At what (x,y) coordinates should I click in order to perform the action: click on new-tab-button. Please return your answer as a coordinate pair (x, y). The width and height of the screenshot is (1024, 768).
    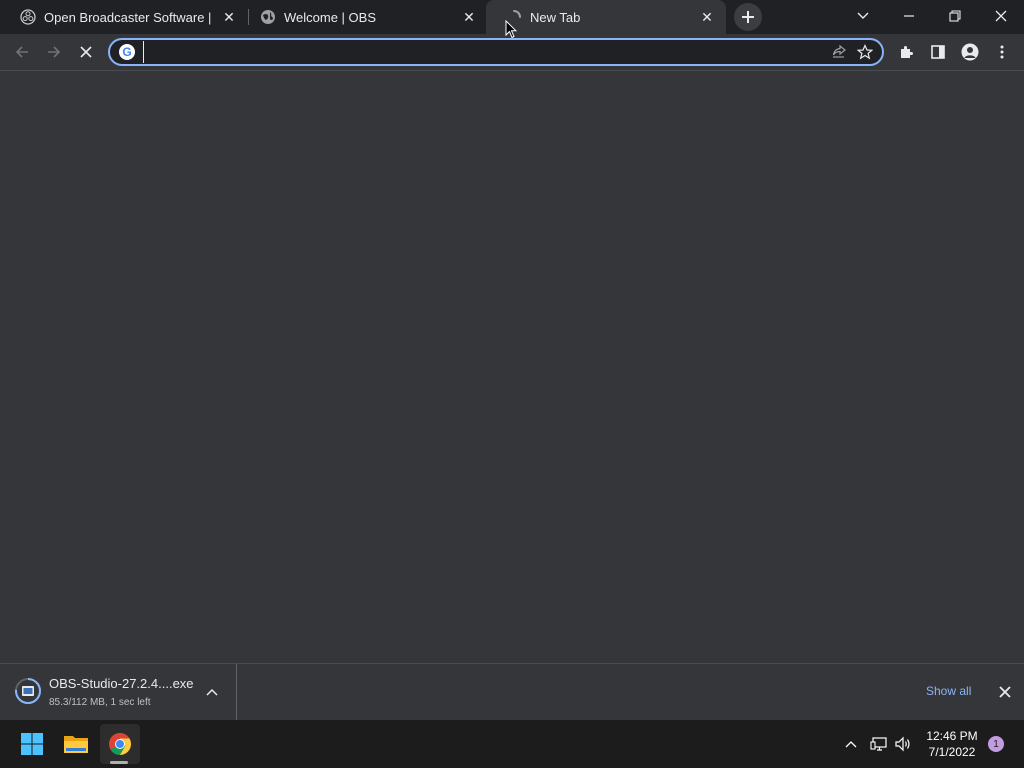
    Looking at the image, I should click on (748, 17).